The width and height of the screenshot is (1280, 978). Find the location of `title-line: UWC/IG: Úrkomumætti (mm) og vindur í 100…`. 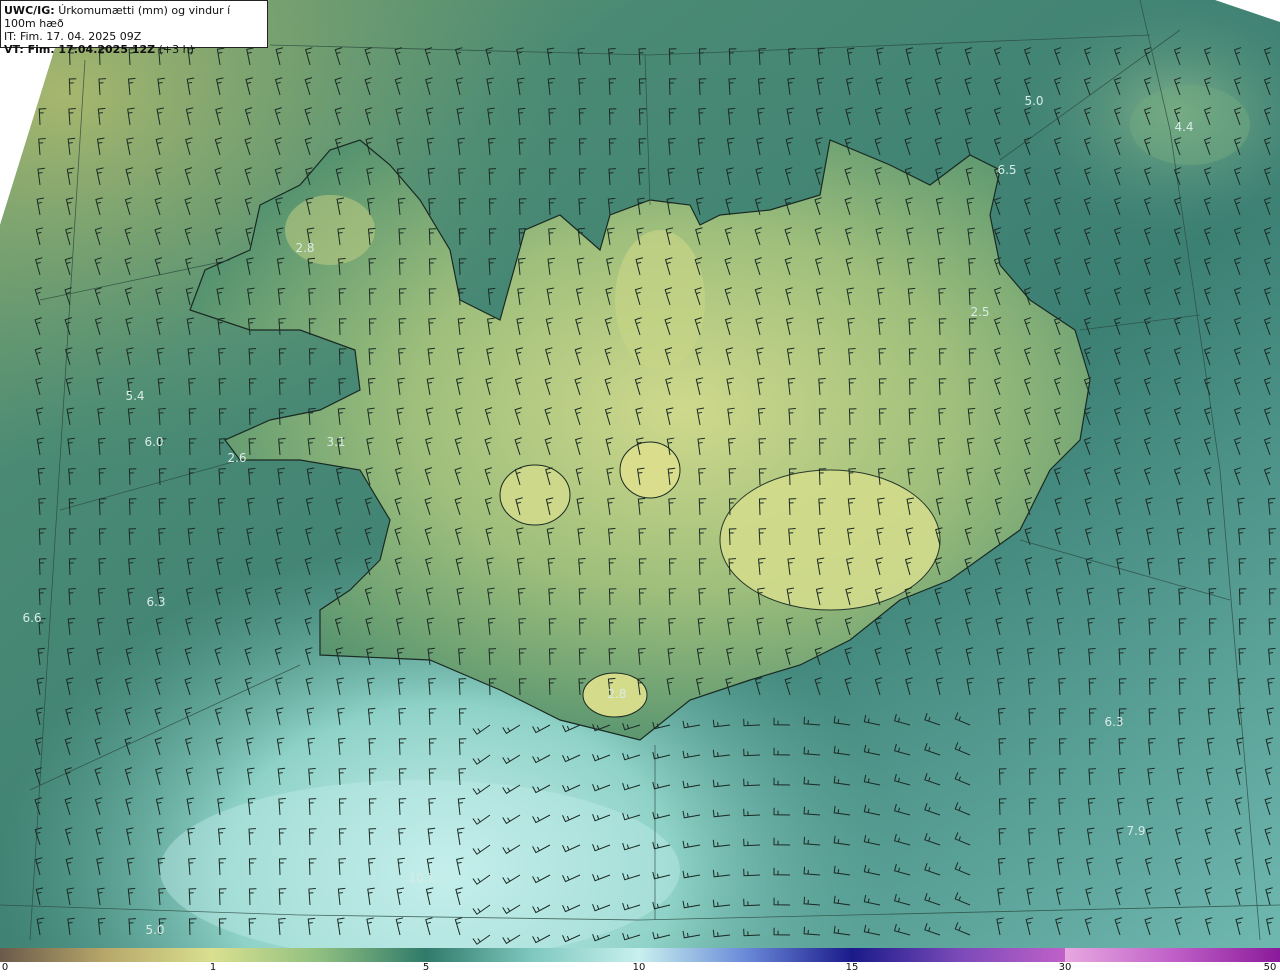

title-line: UWC/IG: Úrkomumætti (mm) og vindur í 100… is located at coordinates (134, 17).